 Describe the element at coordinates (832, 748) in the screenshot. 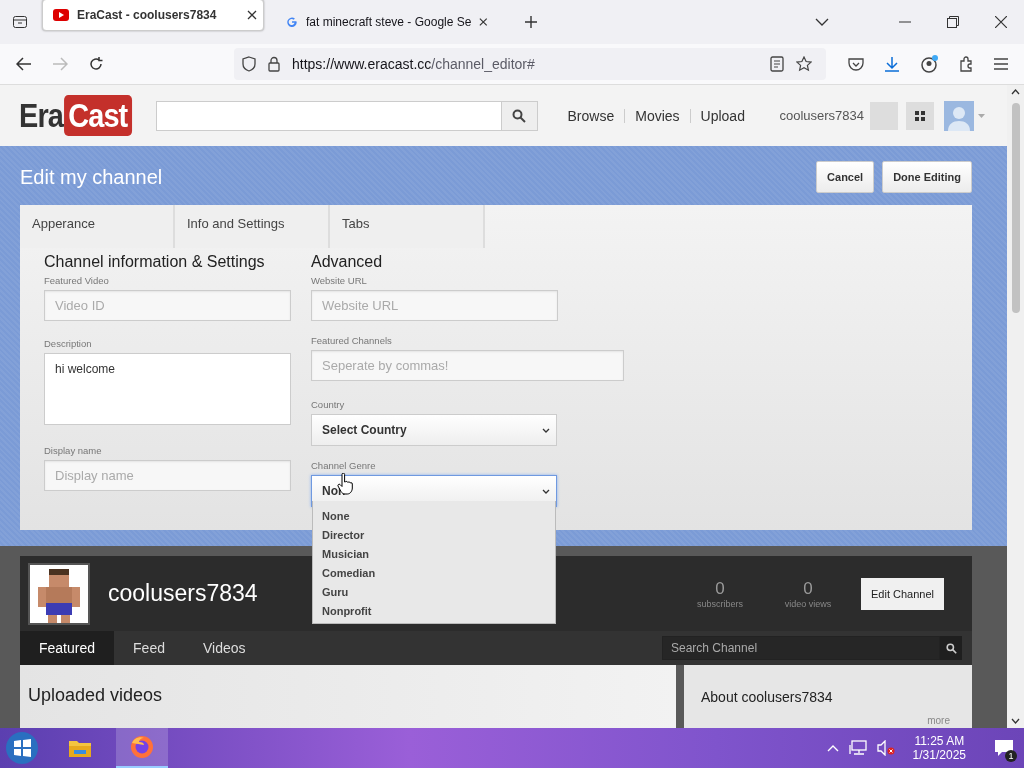

I see `chevron-up-icon` at that location.